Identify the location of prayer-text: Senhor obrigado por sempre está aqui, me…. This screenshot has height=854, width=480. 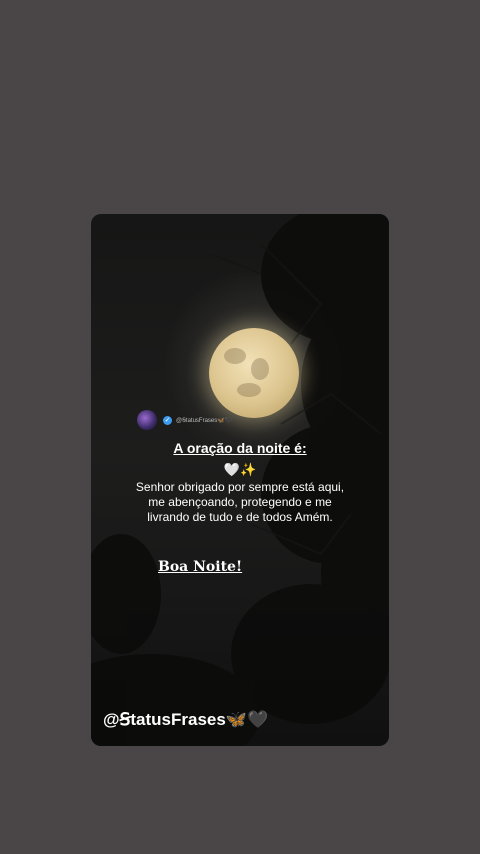
(240, 502).